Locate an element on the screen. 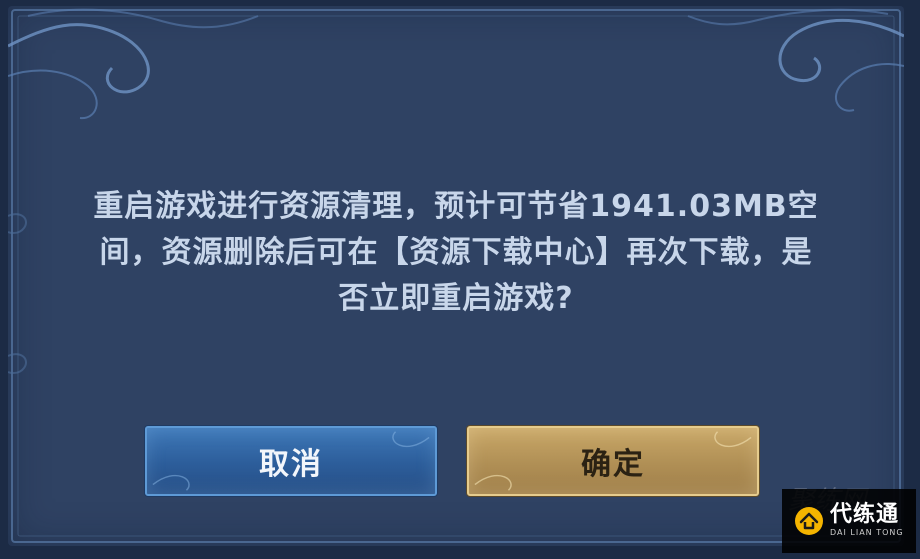 This screenshot has height=559, width=920. watermark-name: 代练通 is located at coordinates (865, 514).